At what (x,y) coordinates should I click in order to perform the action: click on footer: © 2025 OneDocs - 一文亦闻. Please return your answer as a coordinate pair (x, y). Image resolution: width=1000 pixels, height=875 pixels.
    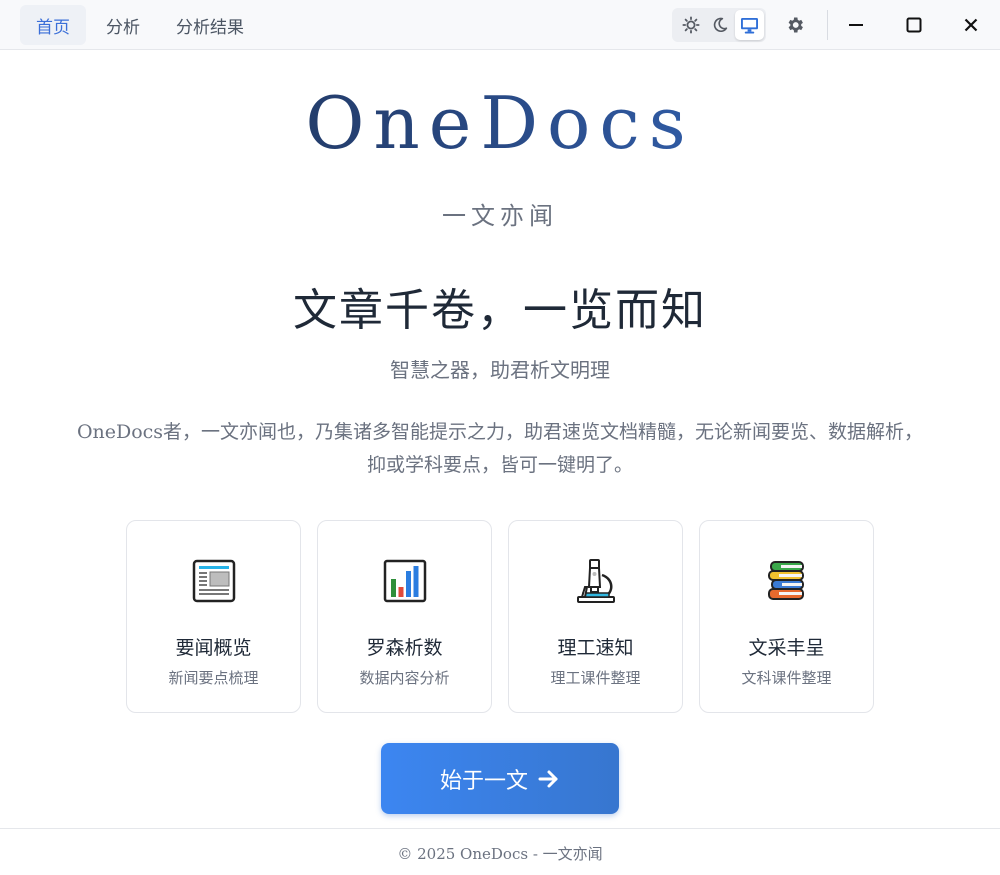
    Looking at the image, I should click on (500, 851).